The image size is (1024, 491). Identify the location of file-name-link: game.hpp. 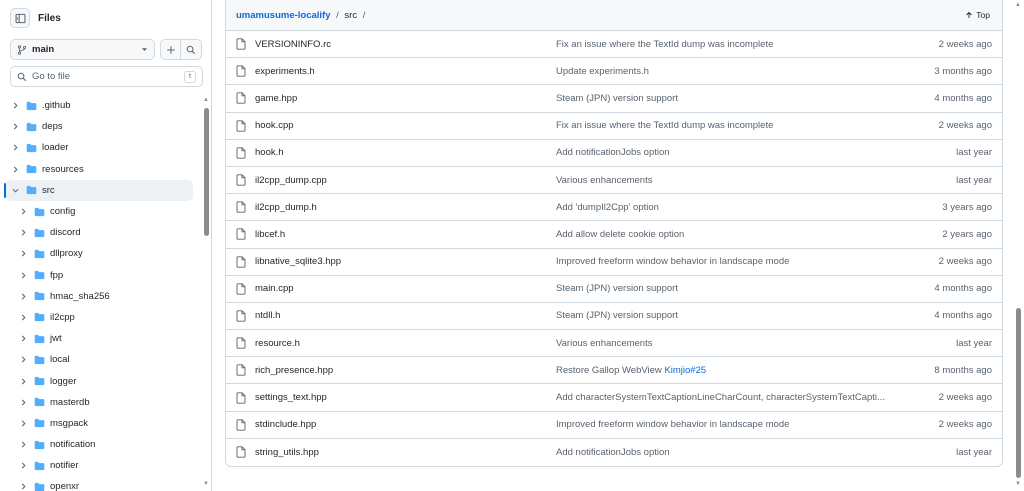
(405, 98).